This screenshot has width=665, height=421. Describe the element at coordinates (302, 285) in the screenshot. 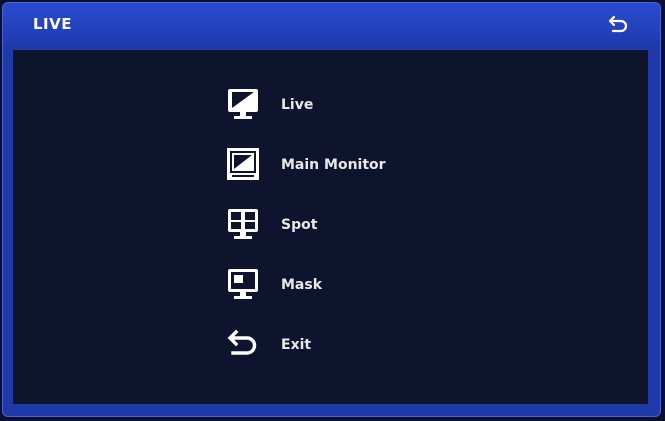

I see `menu-item-label: Mask` at that location.